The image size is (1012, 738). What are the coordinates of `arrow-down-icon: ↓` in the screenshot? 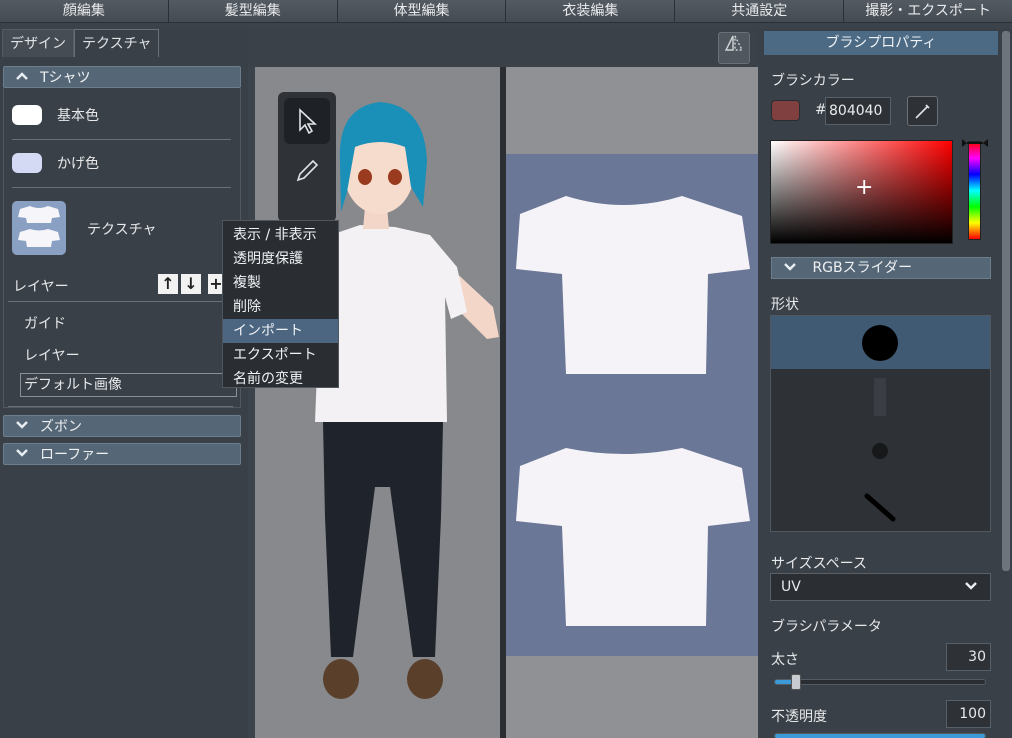 It's located at (191, 283).